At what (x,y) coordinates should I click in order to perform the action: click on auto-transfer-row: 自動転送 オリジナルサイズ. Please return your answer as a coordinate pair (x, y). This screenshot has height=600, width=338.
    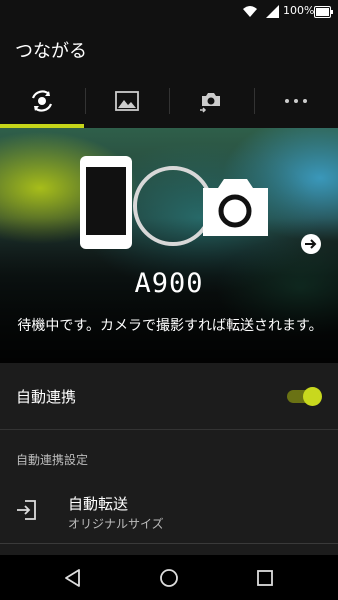
    Looking at the image, I should click on (169, 509).